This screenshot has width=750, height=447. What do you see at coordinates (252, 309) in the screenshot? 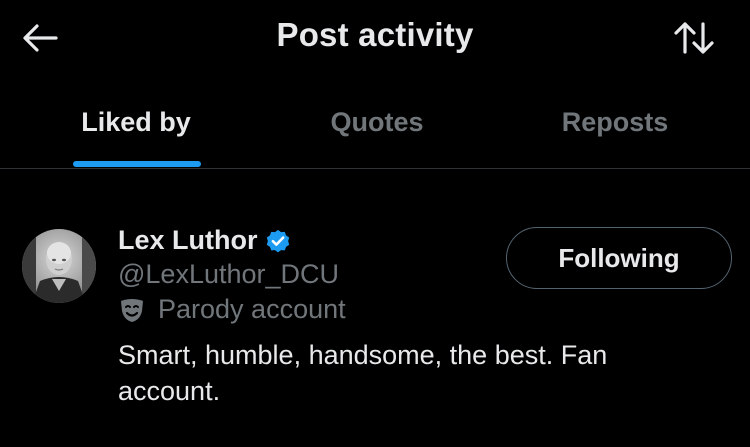
I see `parody-account-label: Parody account` at bounding box center [252, 309].